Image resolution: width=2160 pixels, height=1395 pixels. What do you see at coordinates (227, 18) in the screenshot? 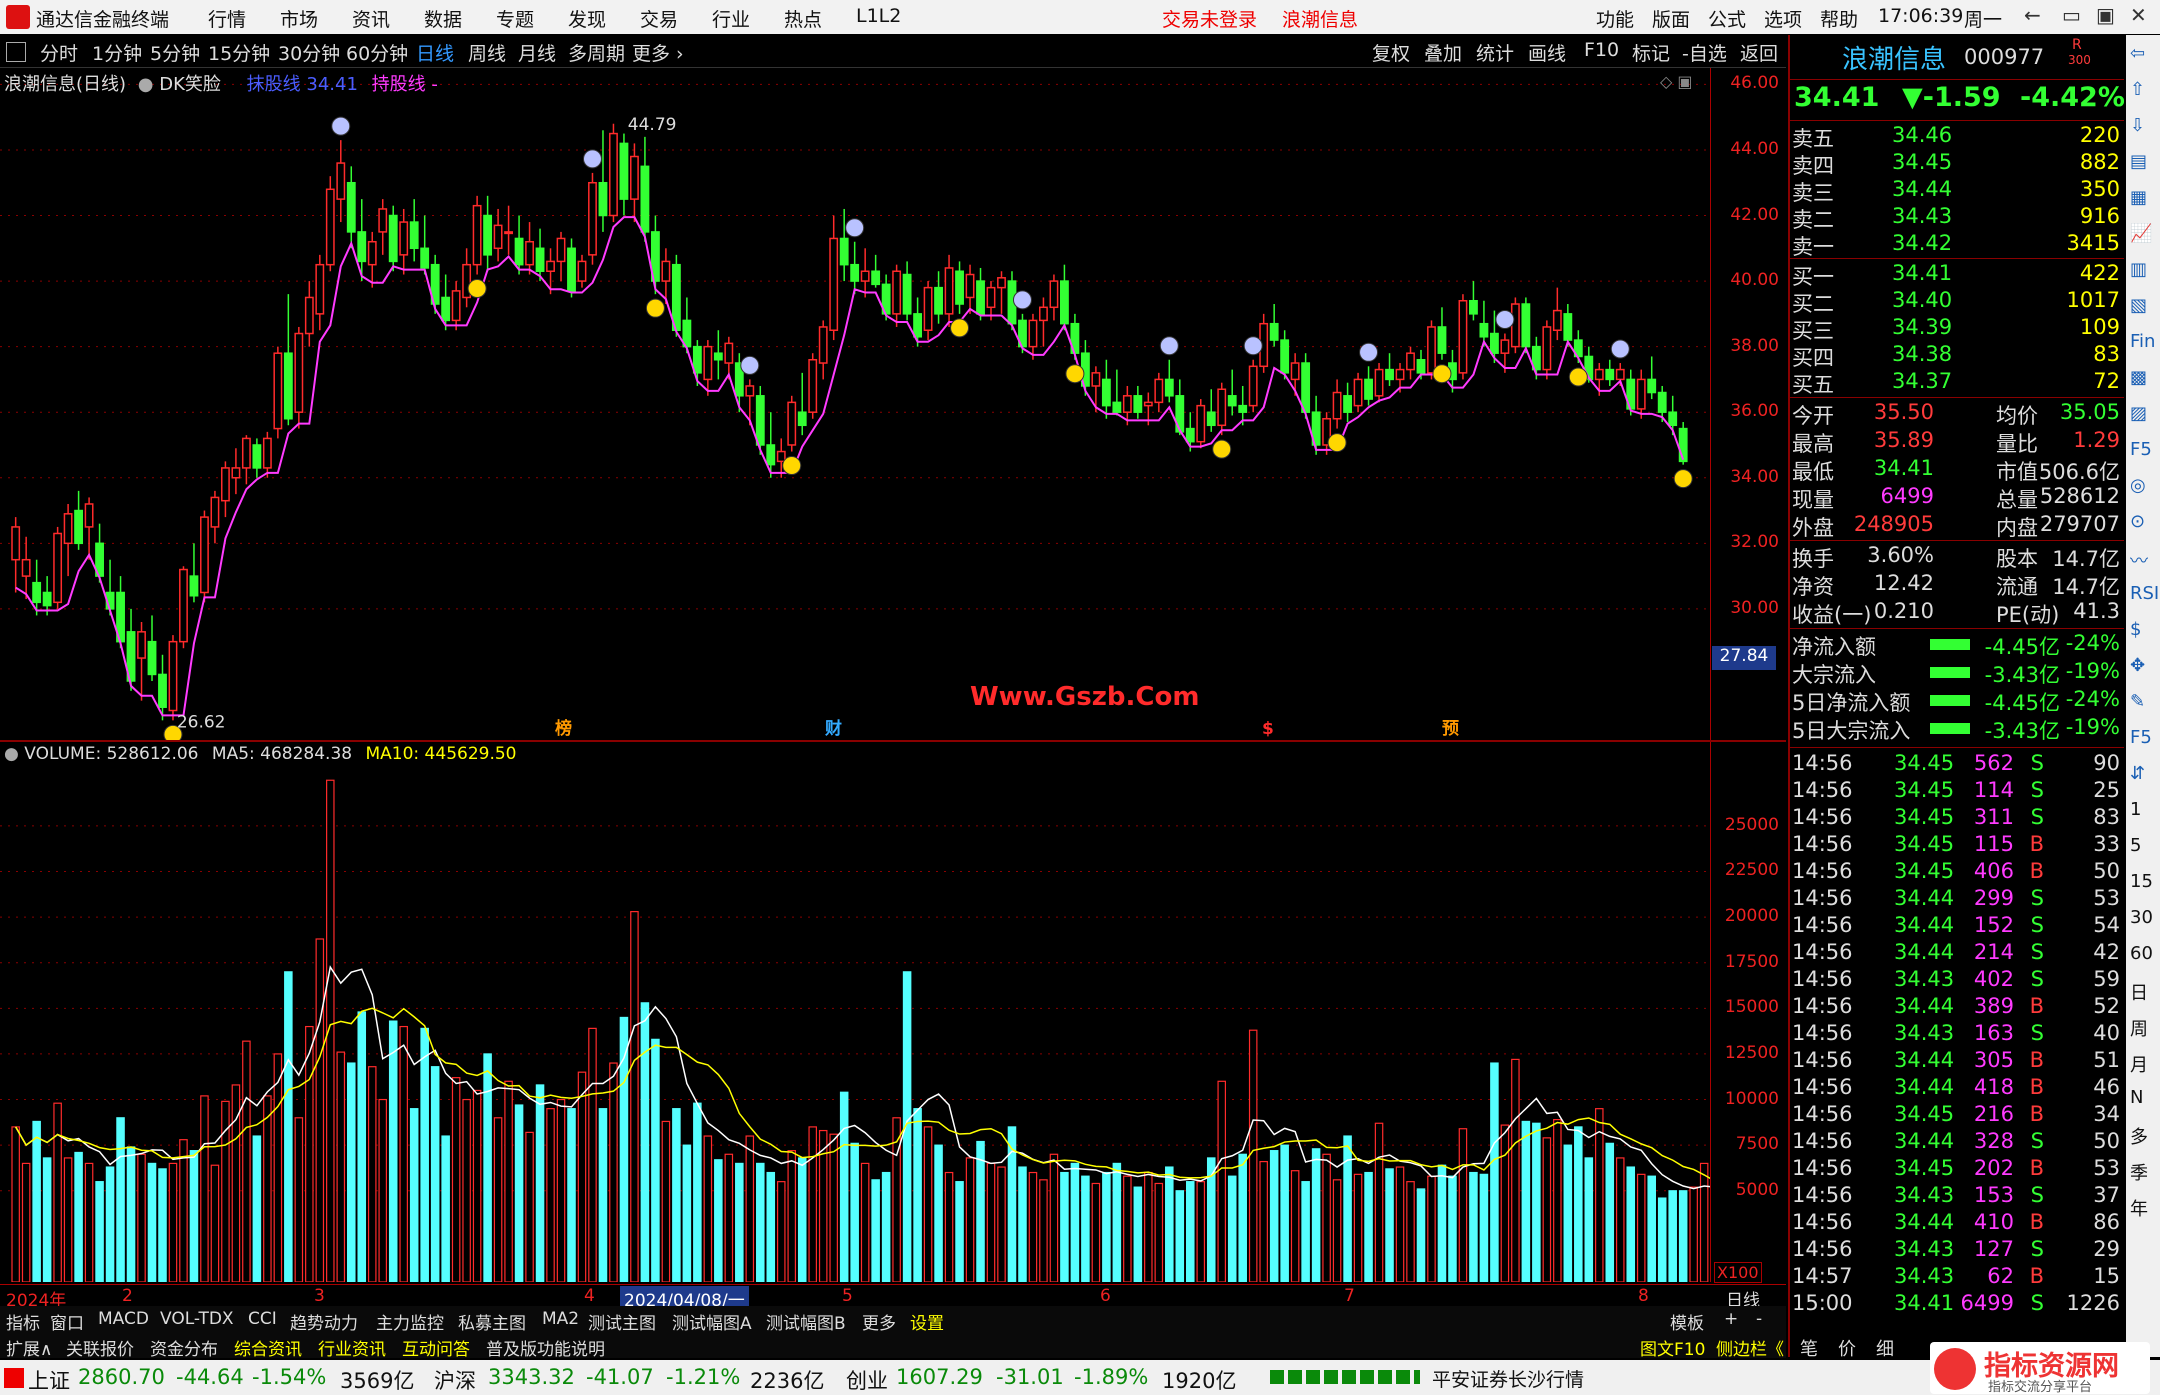
I see `menu-hangqing: 行情` at bounding box center [227, 18].